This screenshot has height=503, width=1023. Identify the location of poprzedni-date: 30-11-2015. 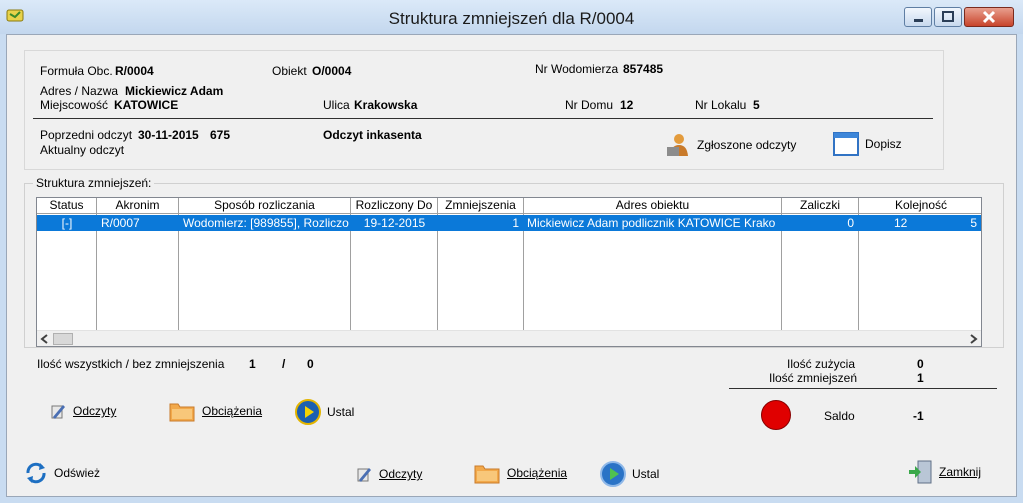
(168, 135).